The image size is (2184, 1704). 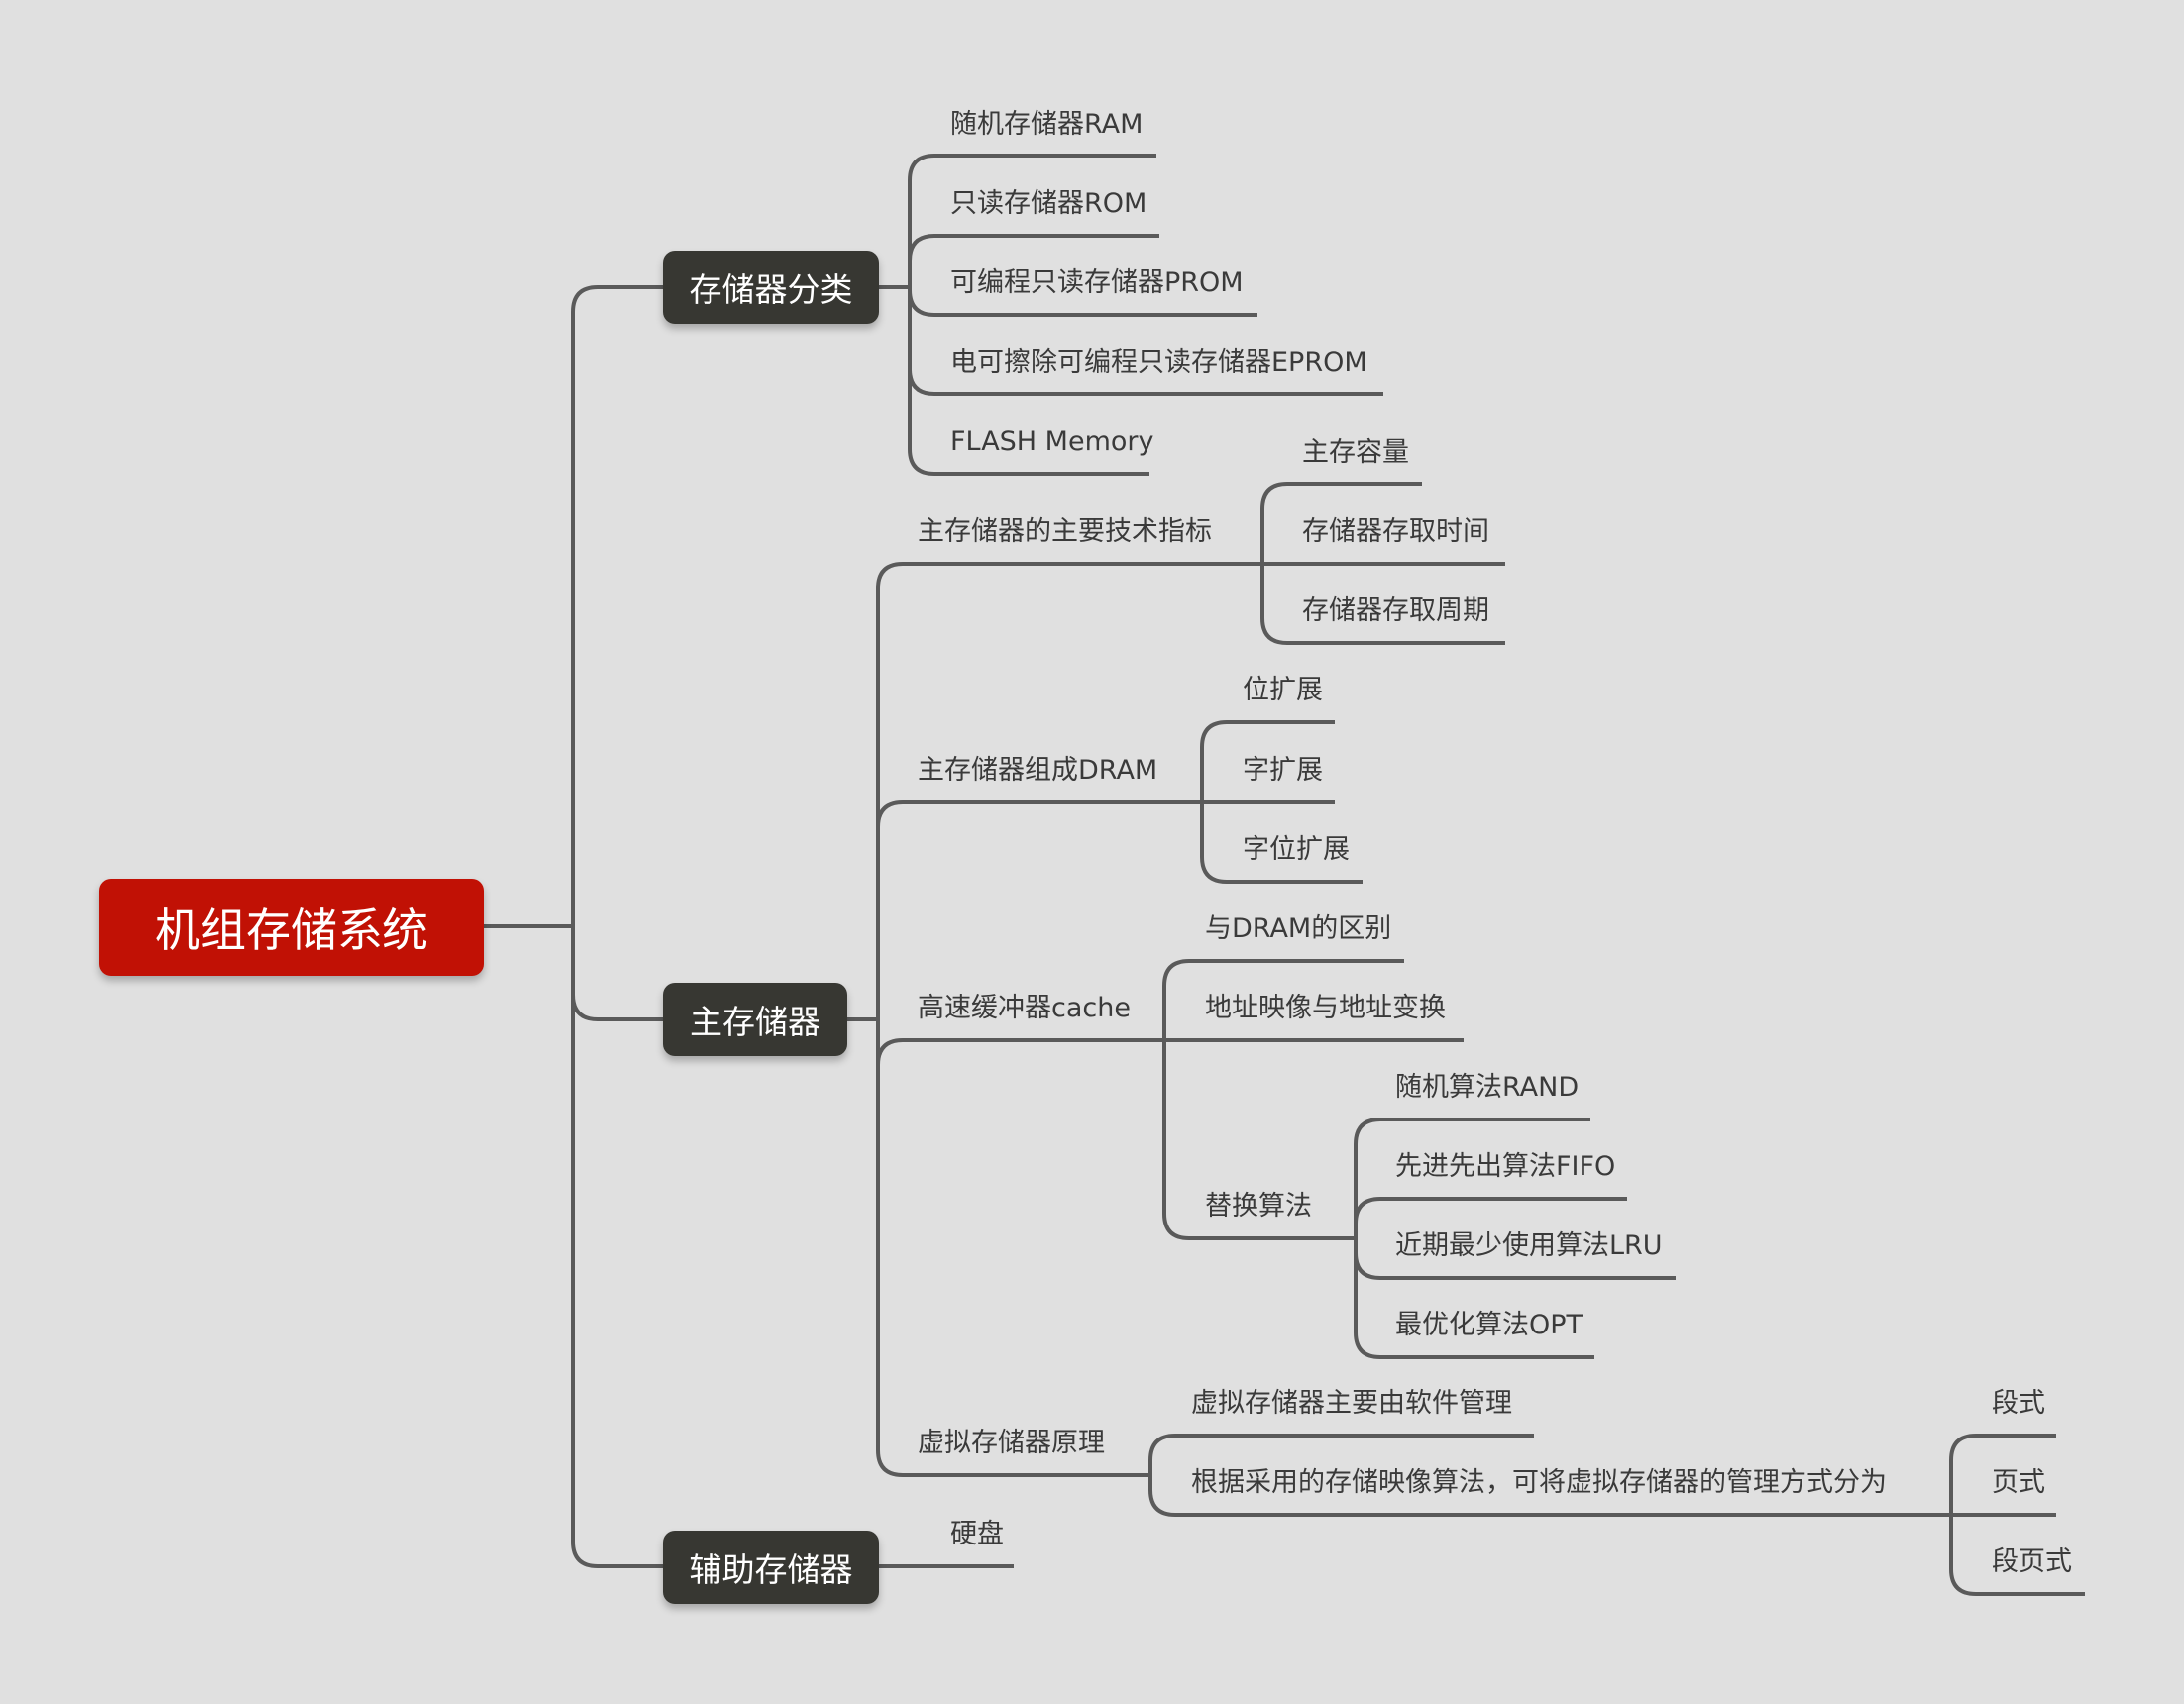 I want to click on leaf-word-extension: 字扩展, so click(x=1283, y=770).